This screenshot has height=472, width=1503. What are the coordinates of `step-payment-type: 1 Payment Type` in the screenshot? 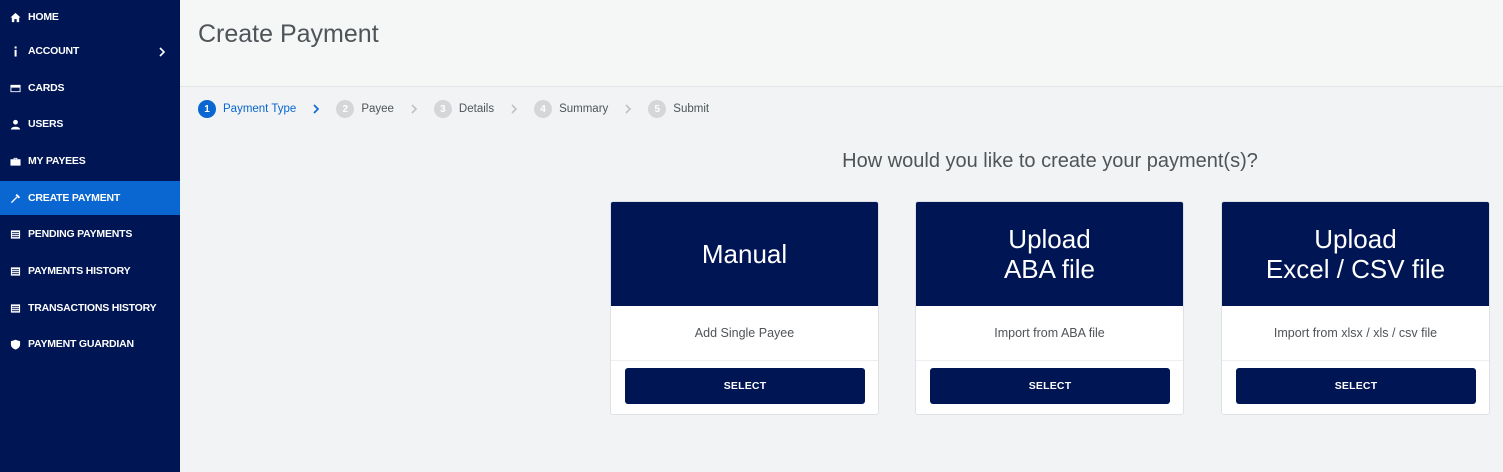 It's located at (247, 109).